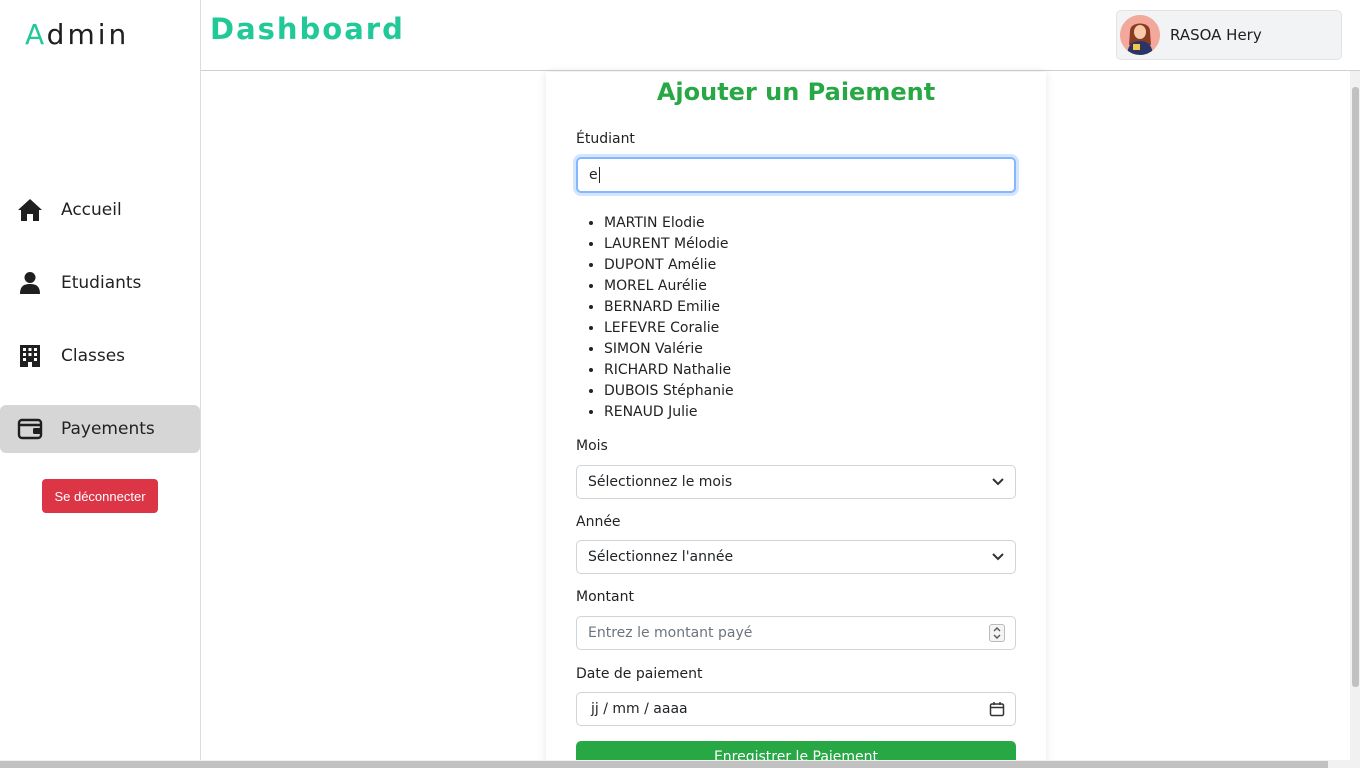 This screenshot has width=1360, height=768. Describe the element at coordinates (661, 557) in the screenshot. I see `year-select-value: Sélectionnez l'année` at that location.